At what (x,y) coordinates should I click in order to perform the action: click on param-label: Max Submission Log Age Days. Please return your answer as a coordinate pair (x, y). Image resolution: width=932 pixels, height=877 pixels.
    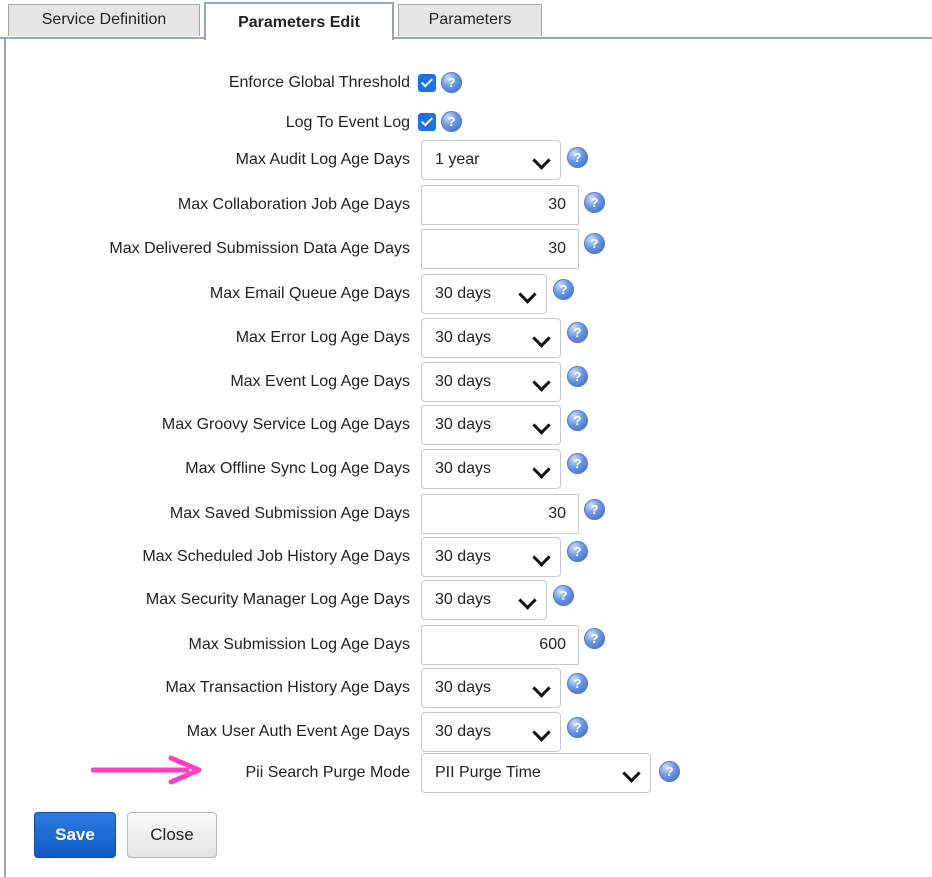
    Looking at the image, I should click on (299, 644).